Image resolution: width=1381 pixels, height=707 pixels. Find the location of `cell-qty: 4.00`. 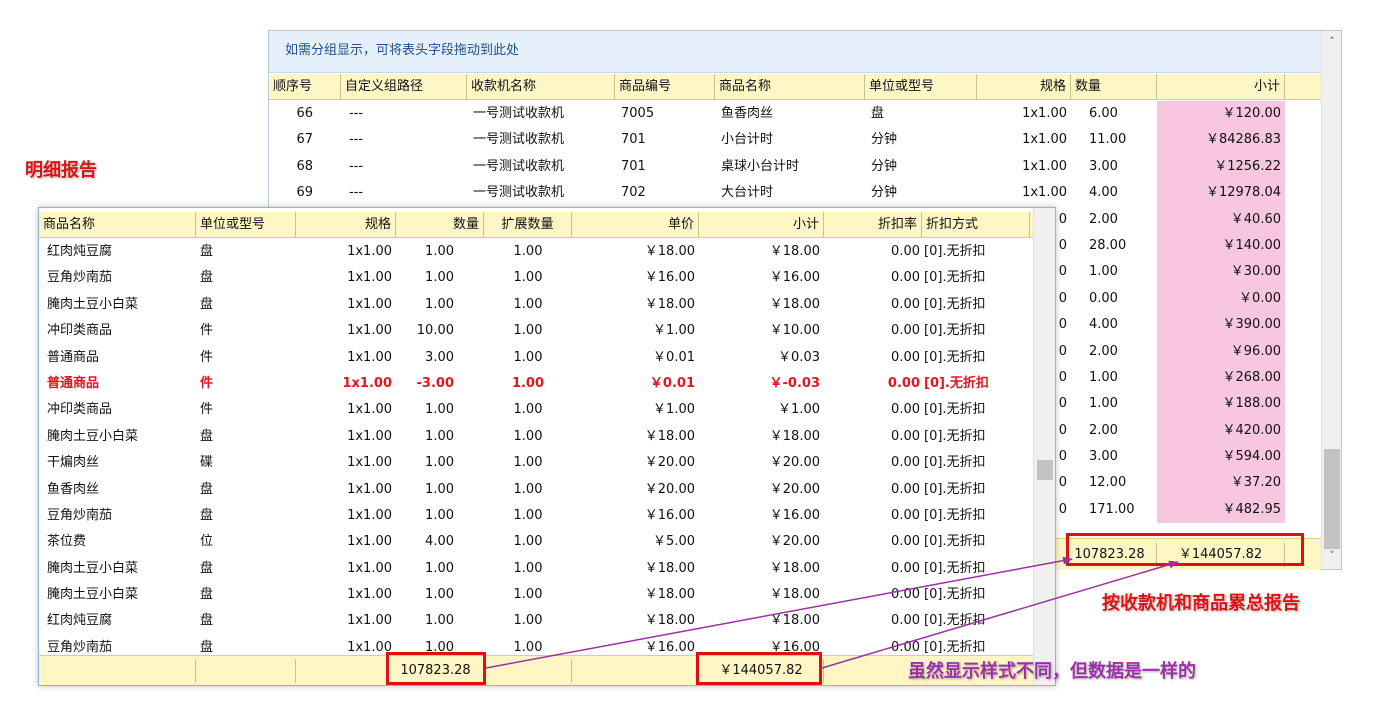

cell-qty: 4.00 is located at coordinates (439, 542).